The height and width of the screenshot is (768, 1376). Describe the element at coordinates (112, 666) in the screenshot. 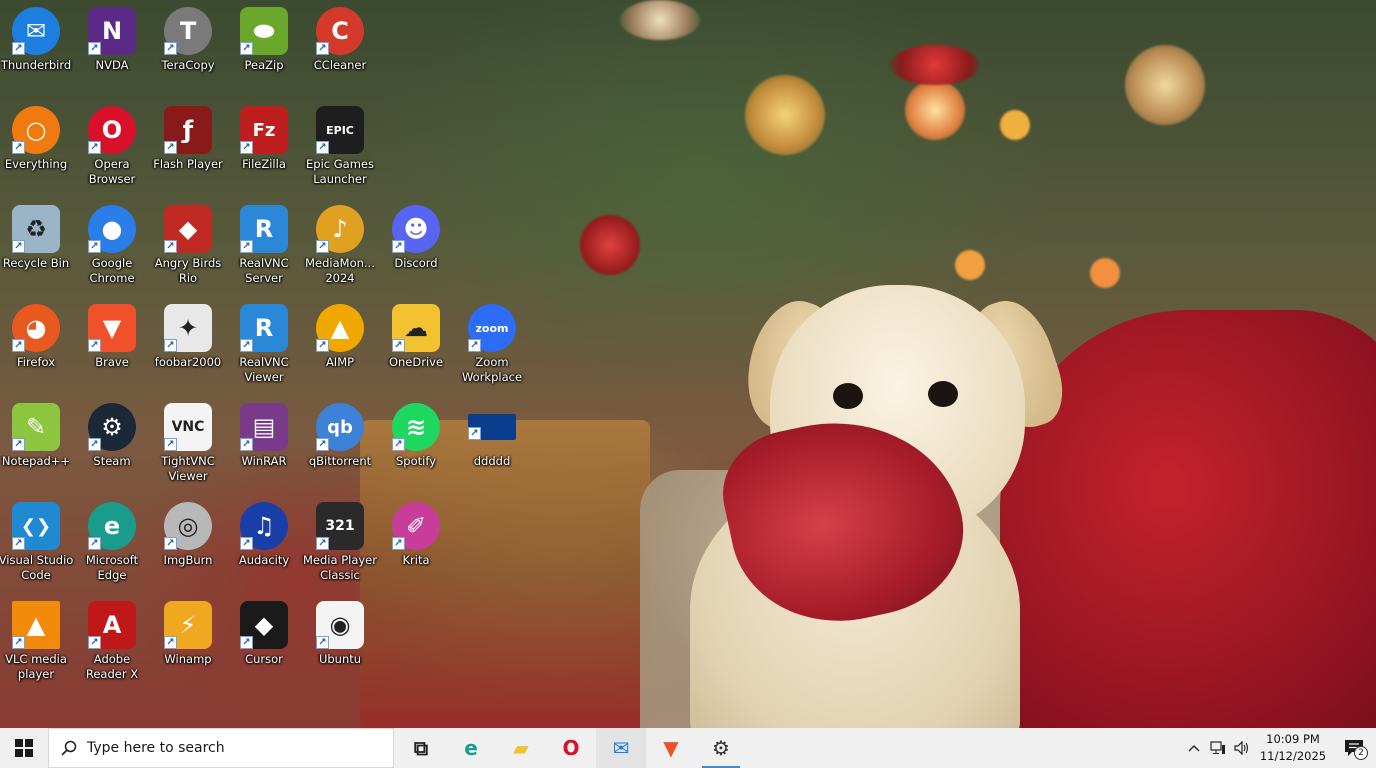

I see `desktop-shortcut-label: Adobe Reader X` at that location.